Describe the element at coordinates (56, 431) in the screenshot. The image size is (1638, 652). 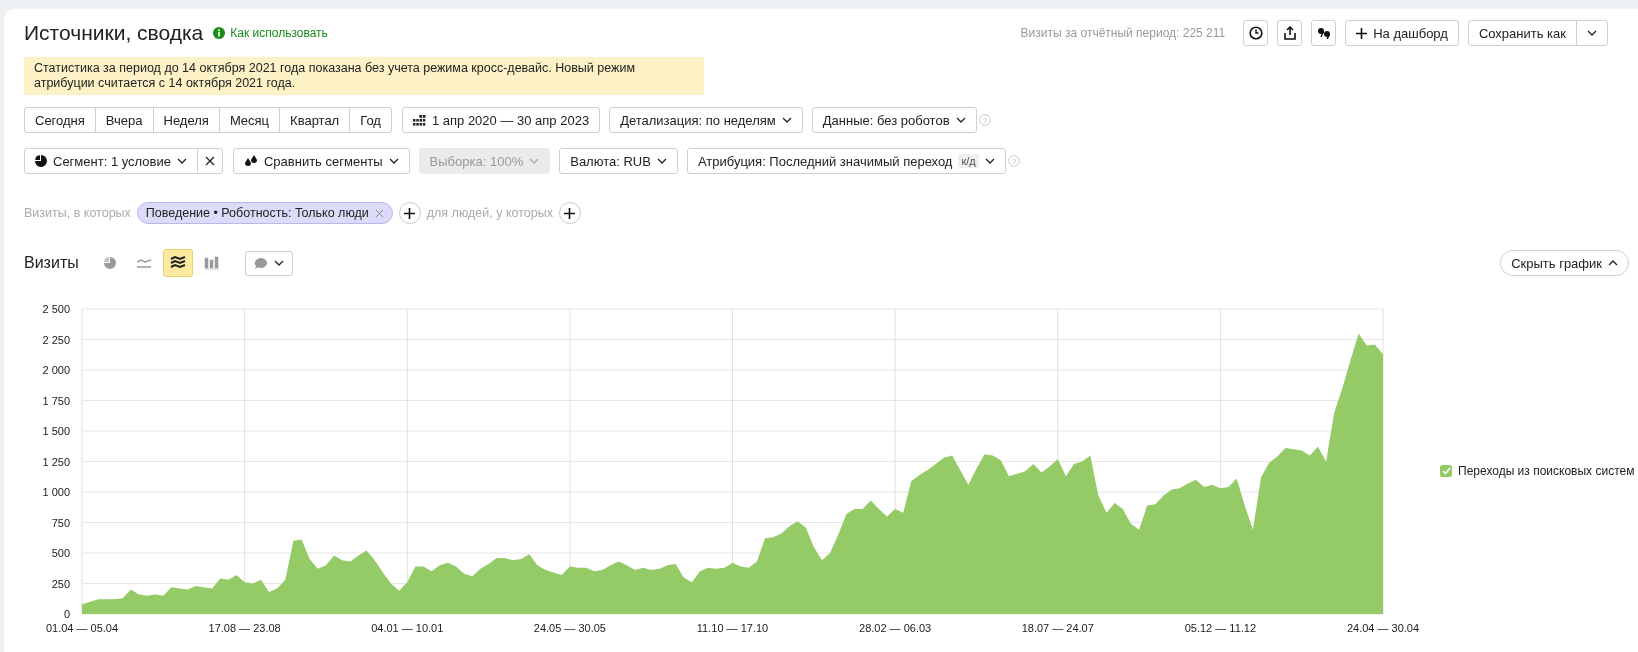
I see `y-axis-label: 1 500` at that location.